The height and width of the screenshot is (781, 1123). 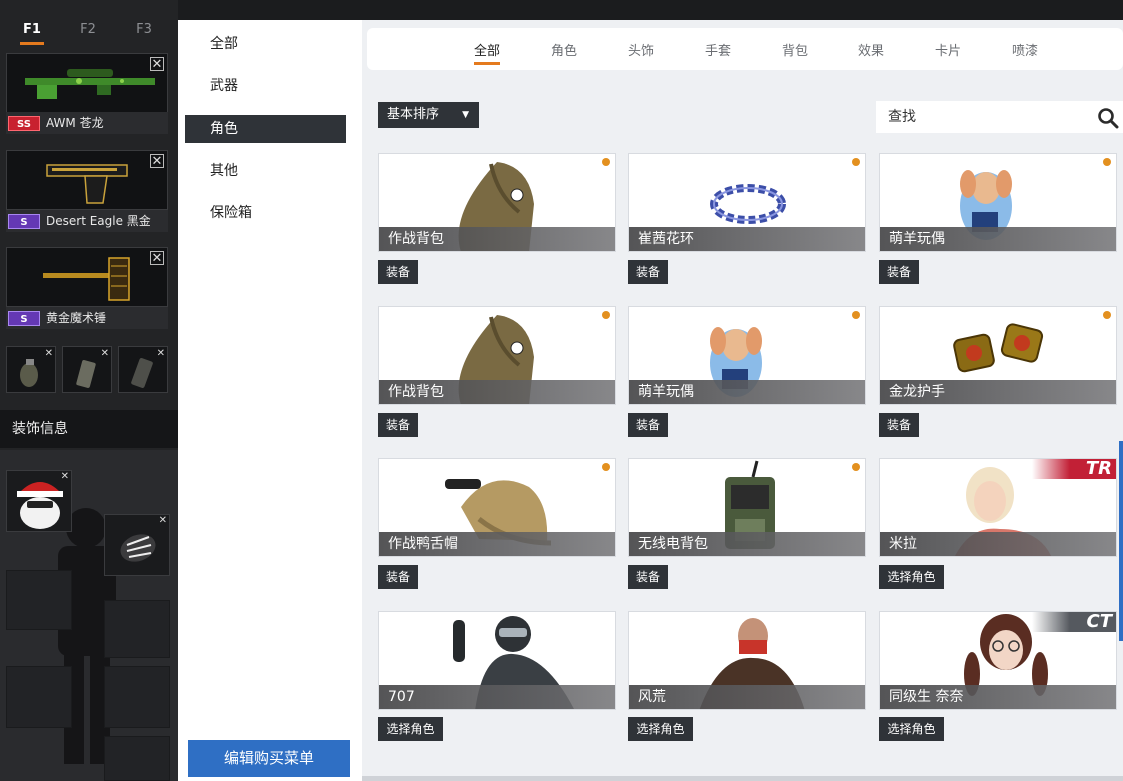 What do you see at coordinates (998, 355) in the screenshot?
I see `item-card: 金龙护手` at bounding box center [998, 355].